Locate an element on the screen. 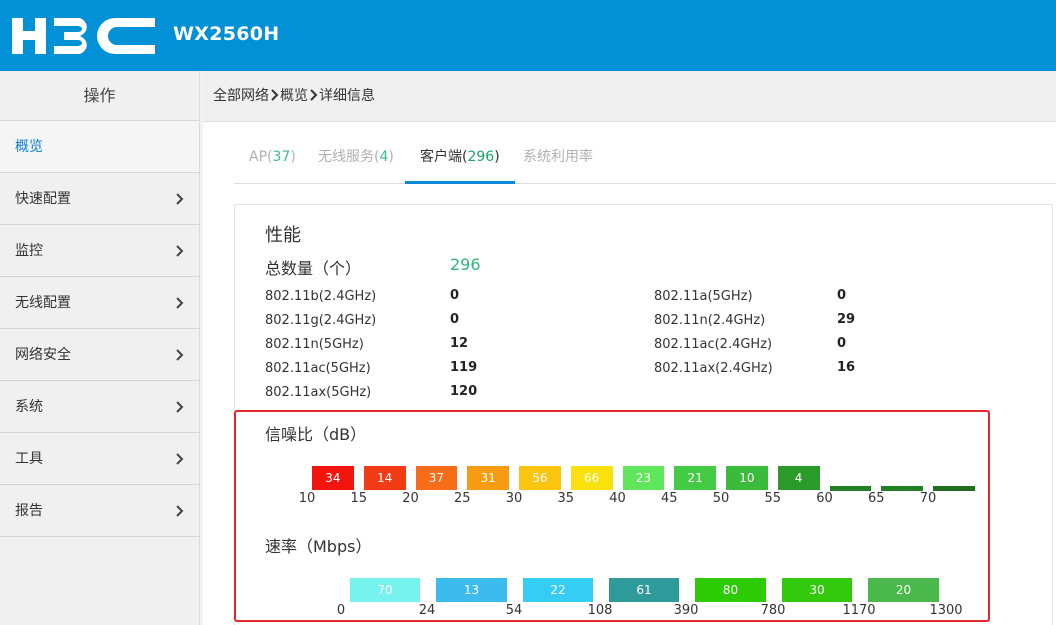 The width and height of the screenshot is (1056, 625). snr-bar: 66 is located at coordinates (591, 478).